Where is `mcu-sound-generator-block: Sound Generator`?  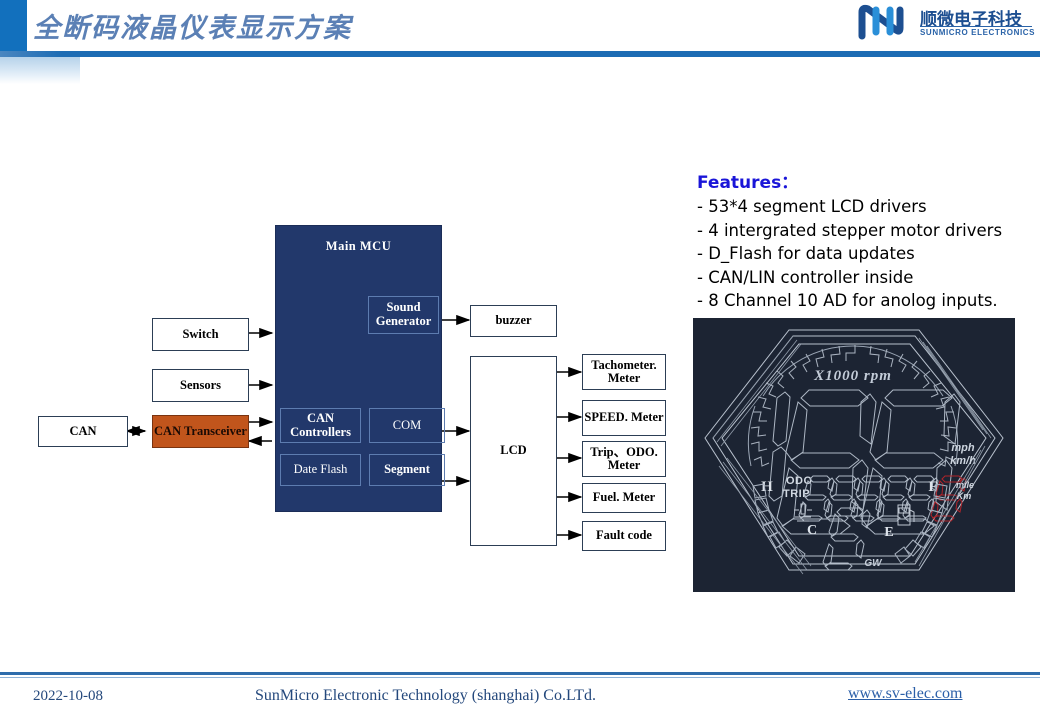 mcu-sound-generator-block: Sound Generator is located at coordinates (403, 315).